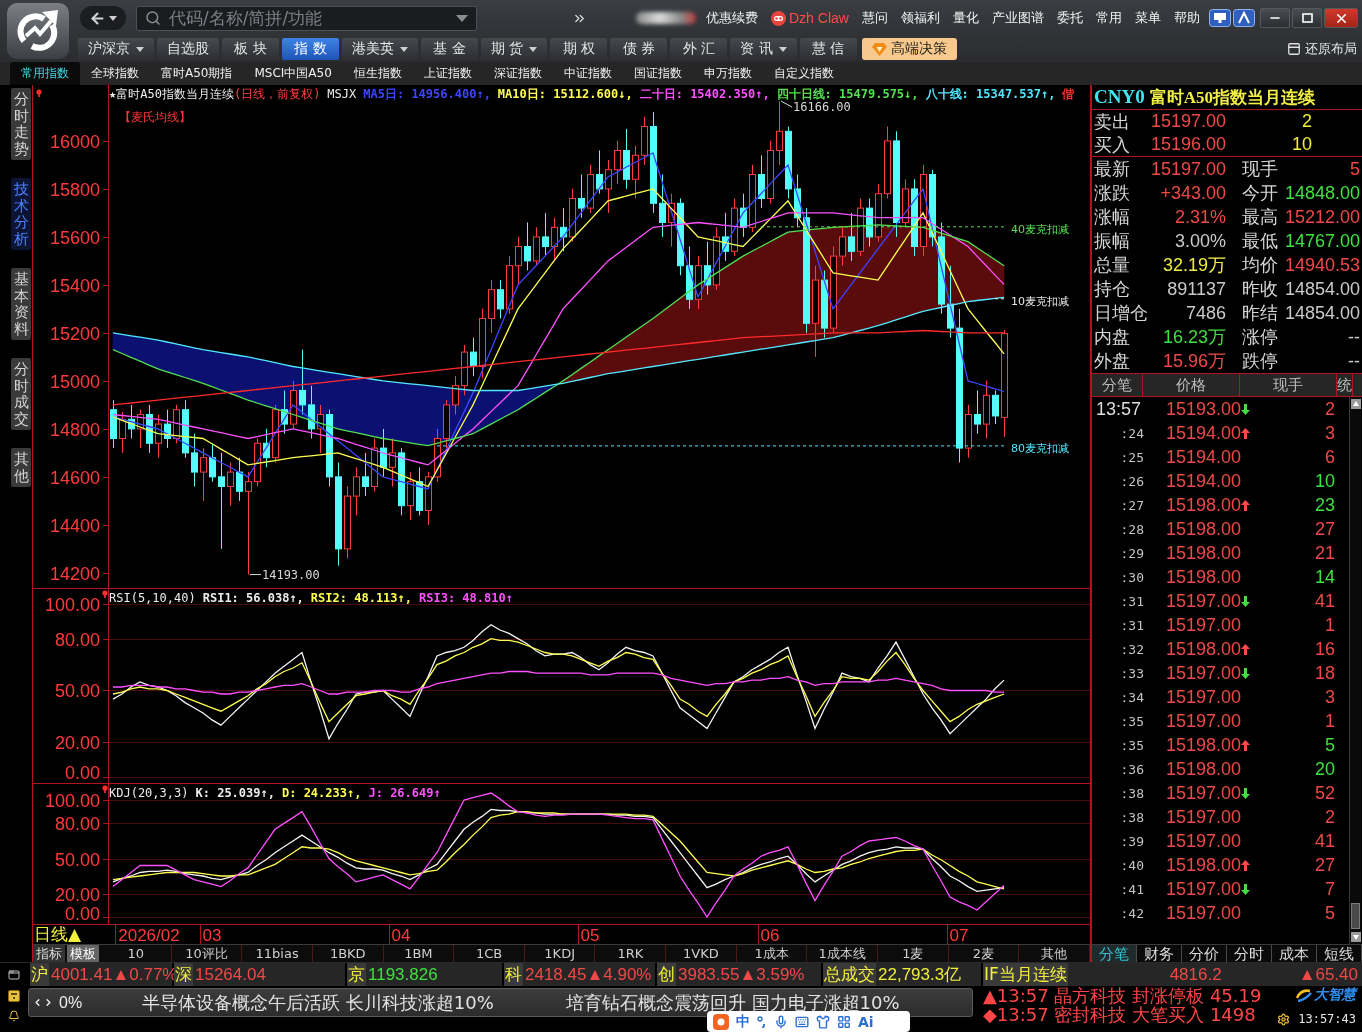 This screenshot has height=1032, width=1362. Describe the element at coordinates (74, 477) in the screenshot. I see `y-axis-label: 14600` at that location.